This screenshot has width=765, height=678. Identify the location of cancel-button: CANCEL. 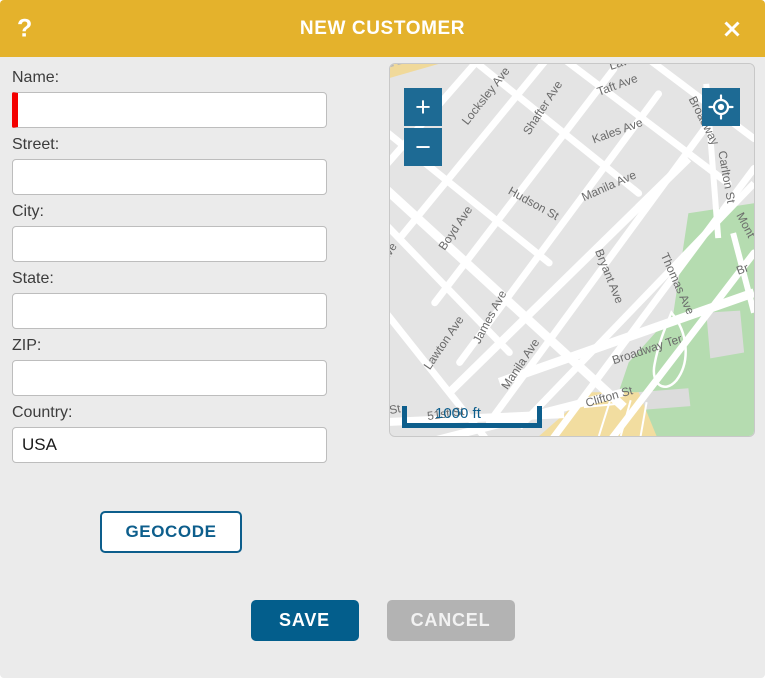
(450, 620).